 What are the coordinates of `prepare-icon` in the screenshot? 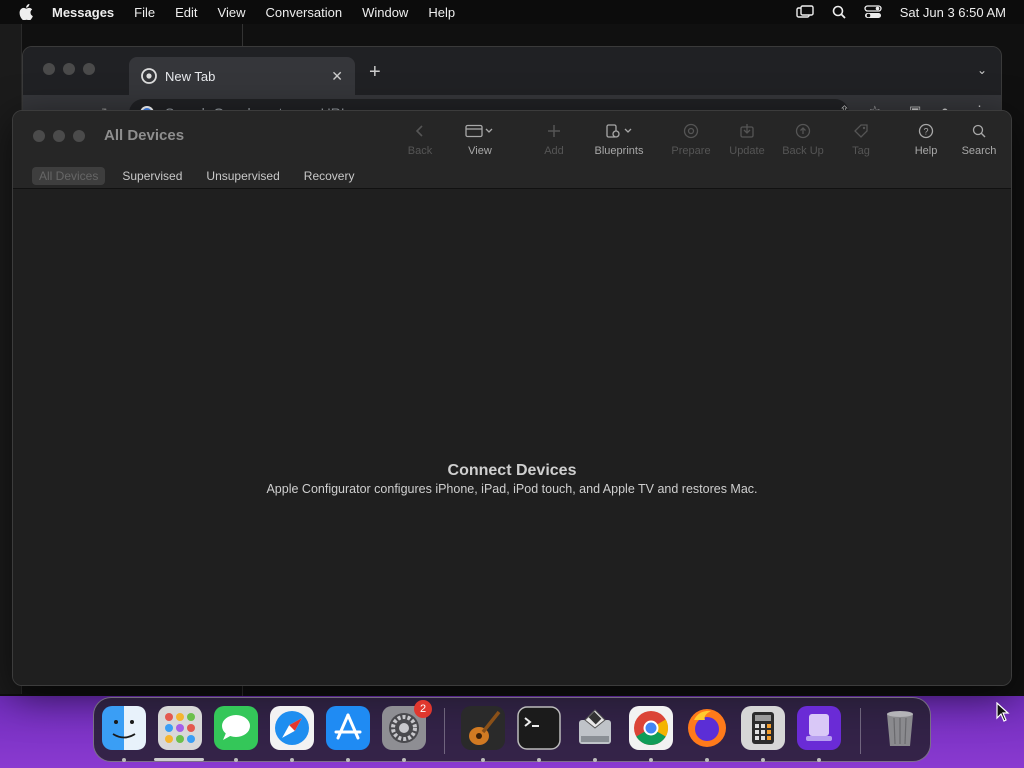 It's located at (691, 131).